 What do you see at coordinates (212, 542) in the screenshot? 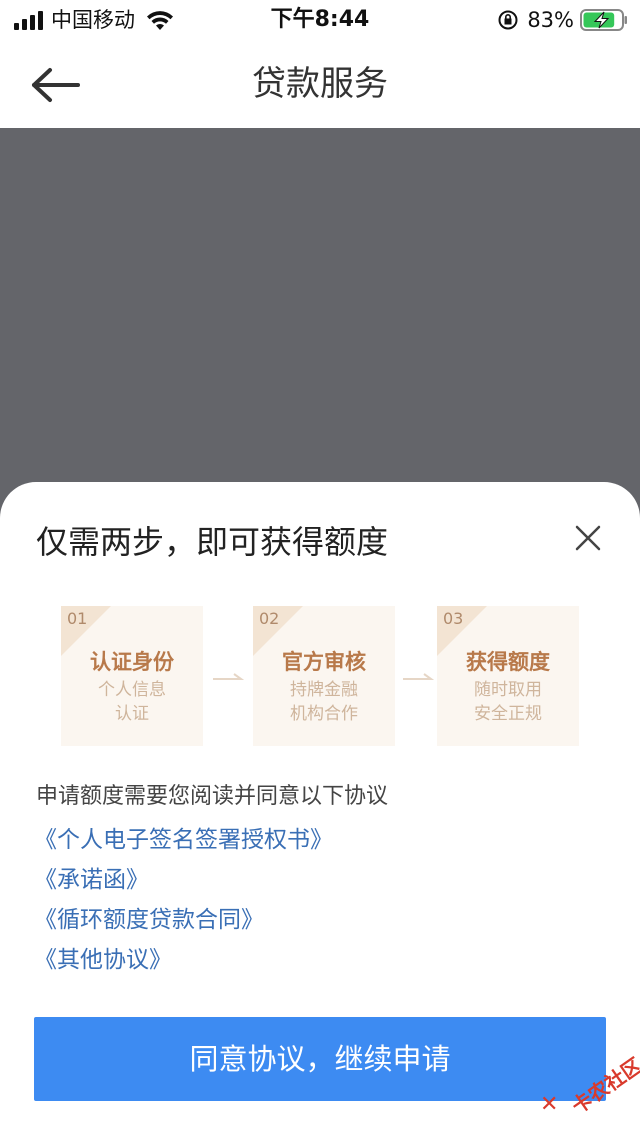
I see `sheet-title: 仅需两步，即可获得额度` at bounding box center [212, 542].